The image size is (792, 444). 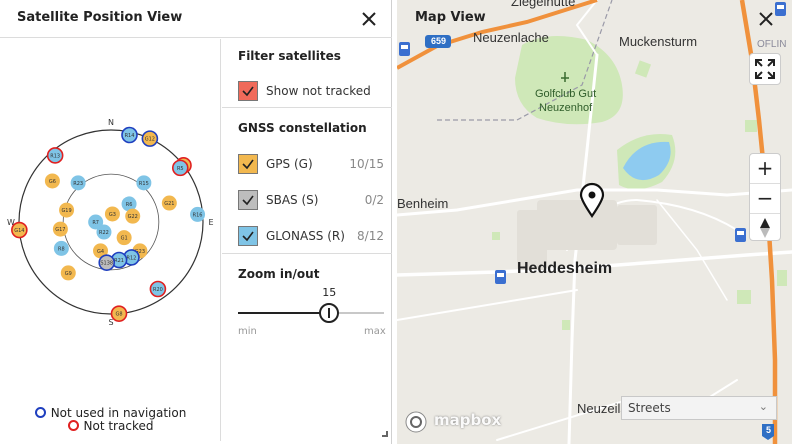 I want to click on filter-title: Filter satellites, so click(x=289, y=56).